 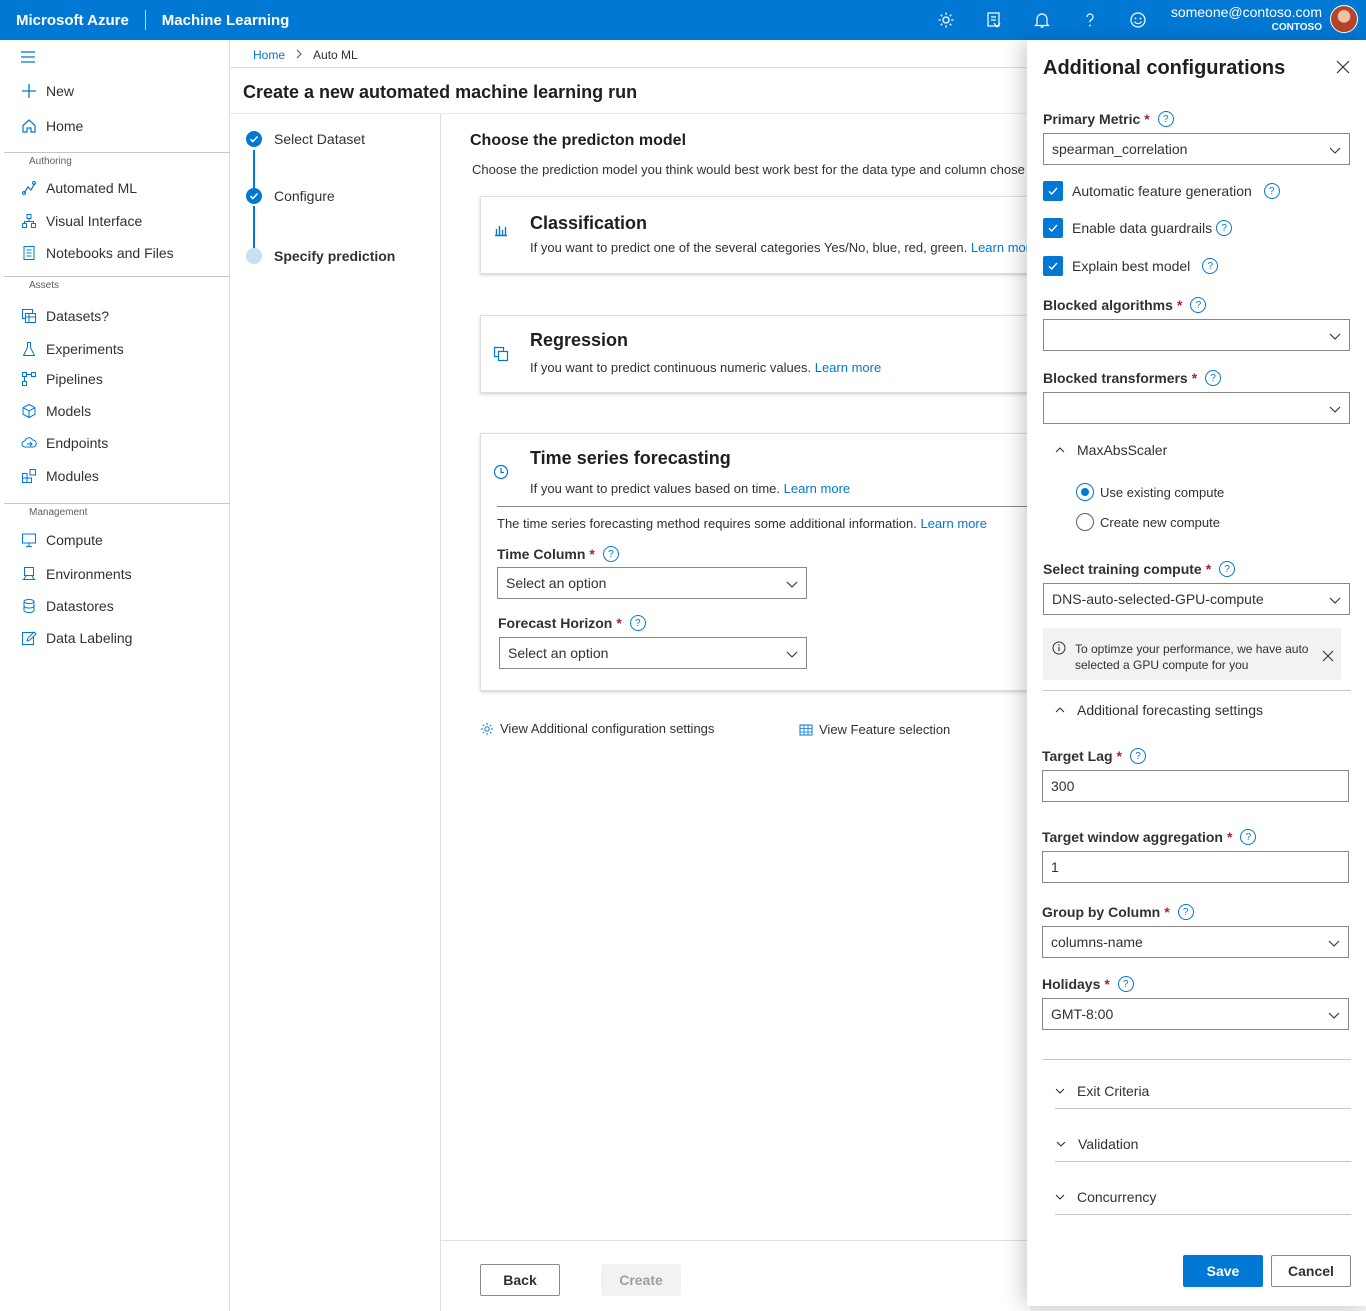 I want to click on step-configure: Configure, so click(x=290, y=196).